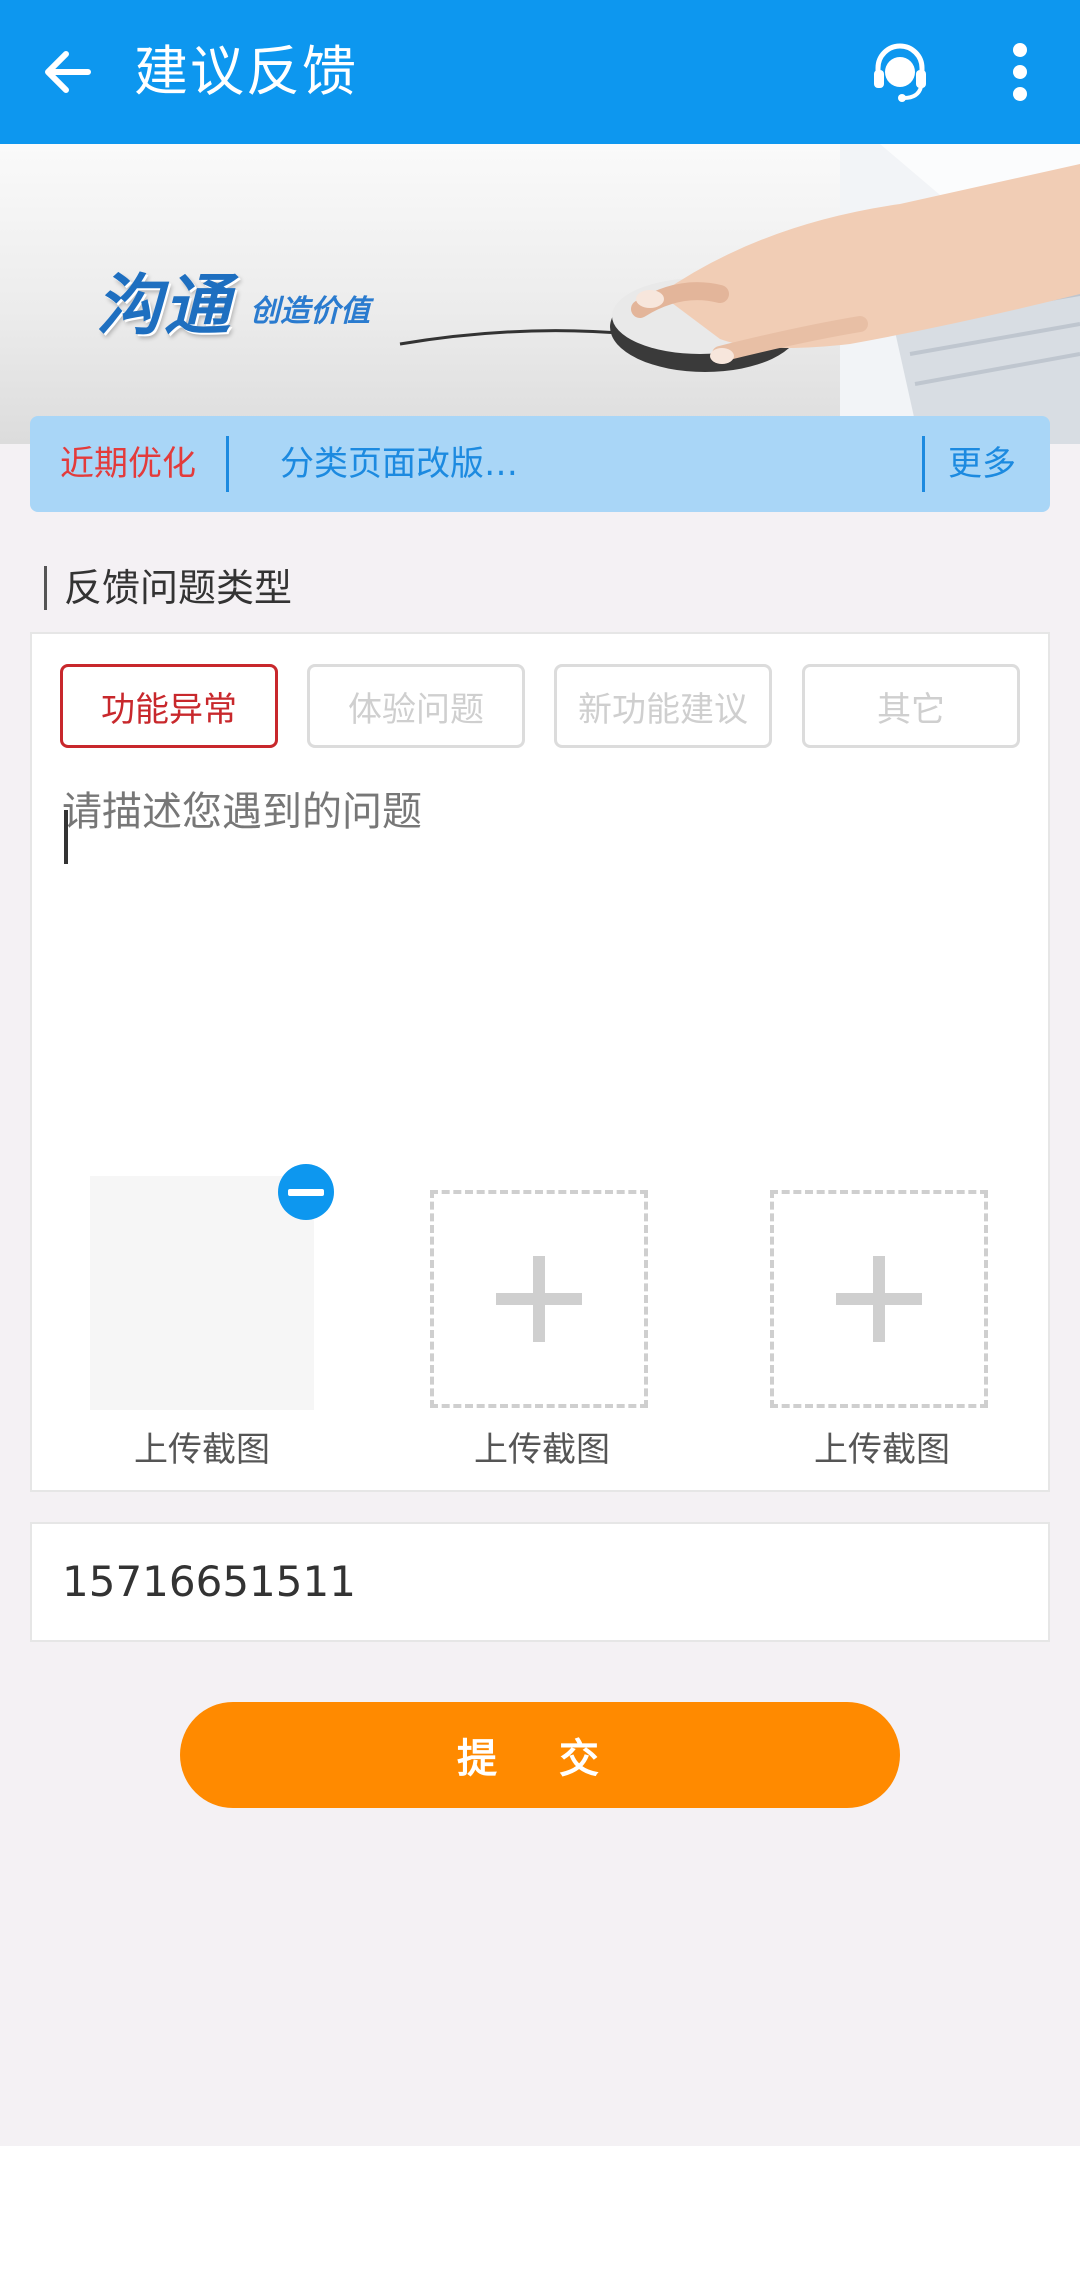  I want to click on arrow-left-icon, so click(68, 72).